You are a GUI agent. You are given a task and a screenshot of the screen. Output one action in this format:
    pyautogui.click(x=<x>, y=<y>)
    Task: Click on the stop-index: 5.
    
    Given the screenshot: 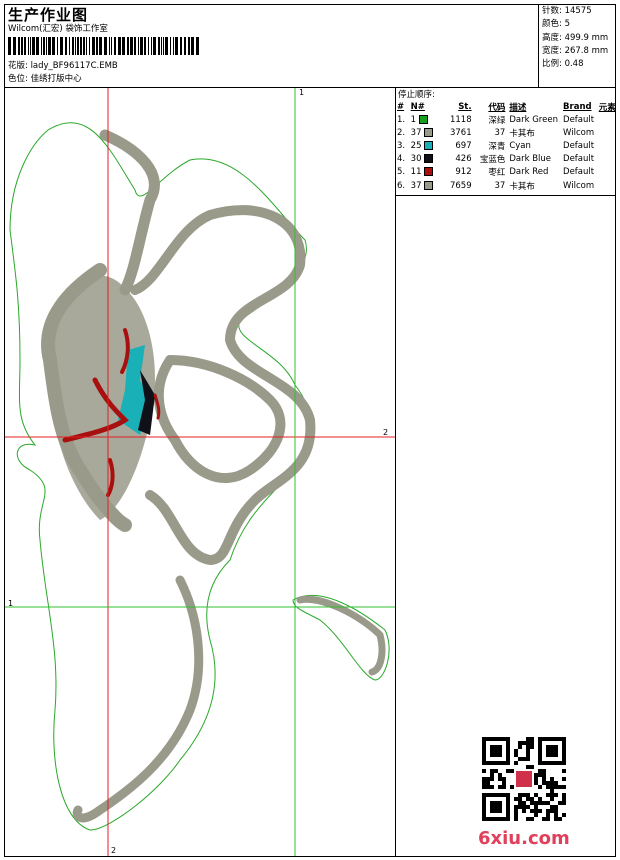 What is the action you would take?
    pyautogui.click(x=401, y=172)
    